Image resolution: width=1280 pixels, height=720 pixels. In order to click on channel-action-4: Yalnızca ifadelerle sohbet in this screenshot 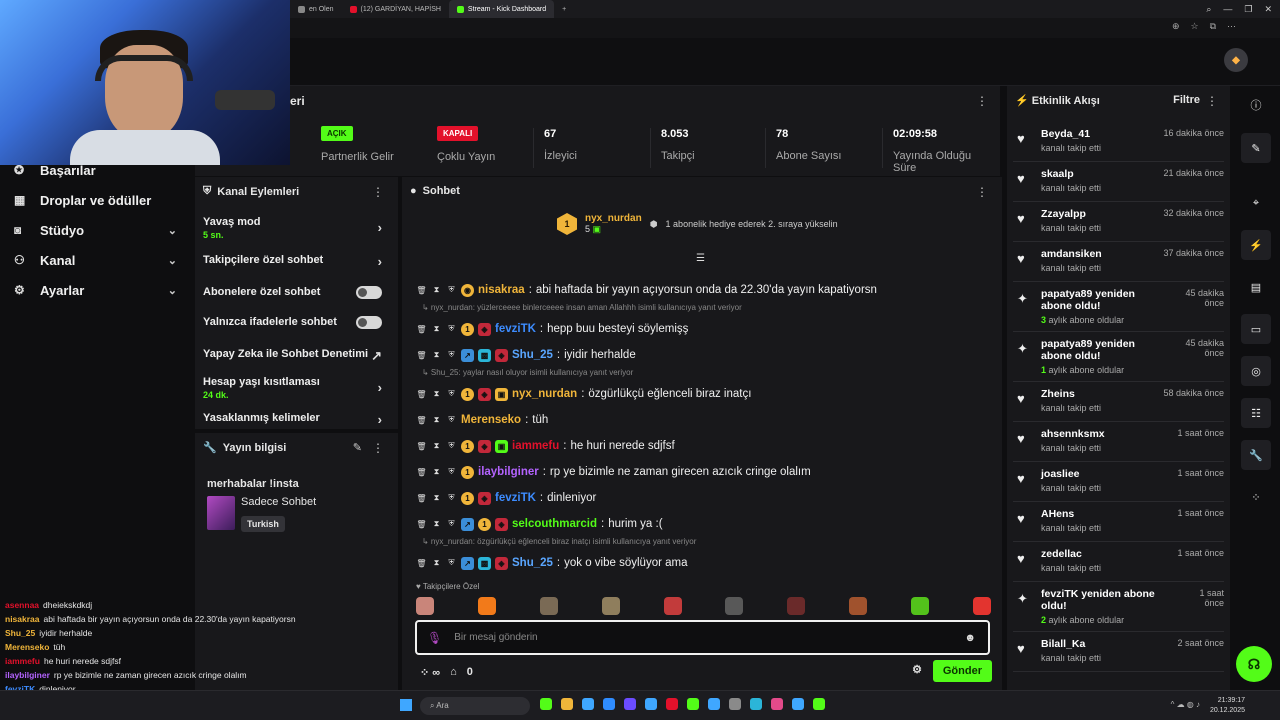, I will do `click(296, 322)`.